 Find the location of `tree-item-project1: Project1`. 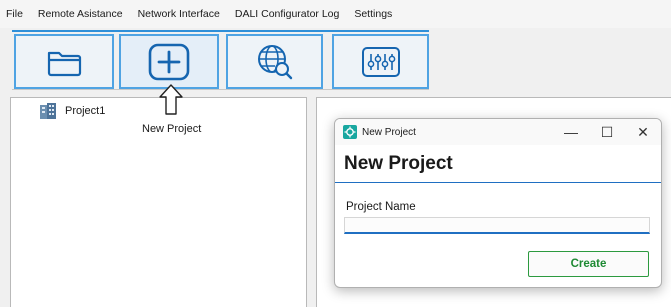

tree-item-project1: Project1 is located at coordinates (72, 111).